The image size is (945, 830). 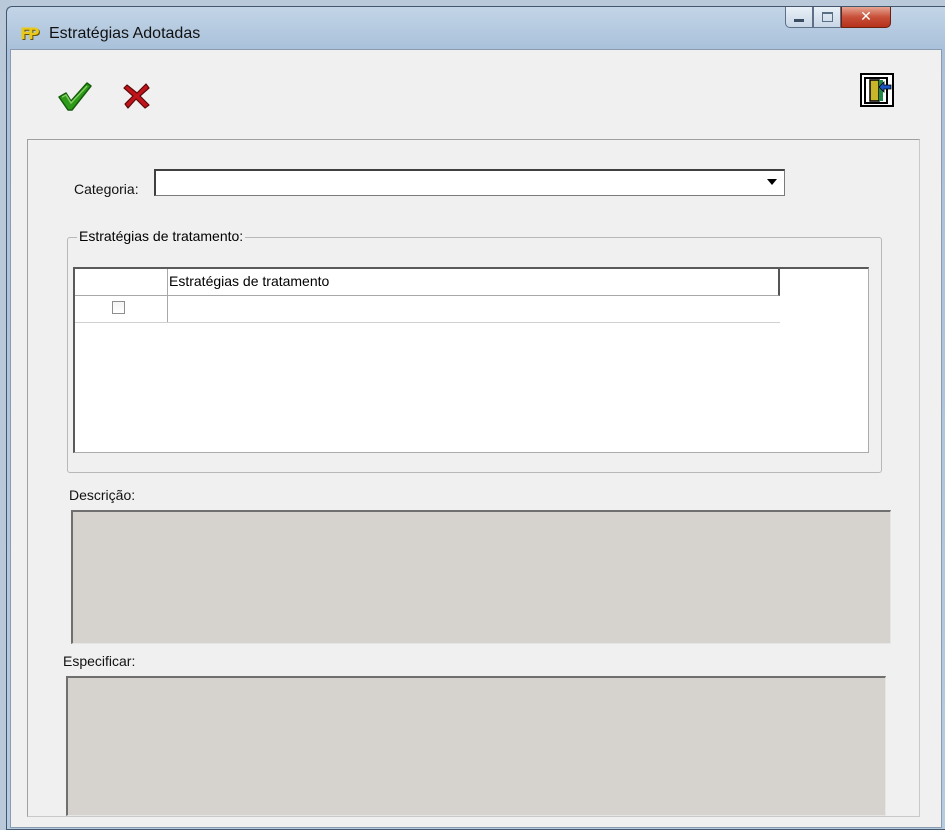 I want to click on descricao-memo, so click(x=481, y=577).